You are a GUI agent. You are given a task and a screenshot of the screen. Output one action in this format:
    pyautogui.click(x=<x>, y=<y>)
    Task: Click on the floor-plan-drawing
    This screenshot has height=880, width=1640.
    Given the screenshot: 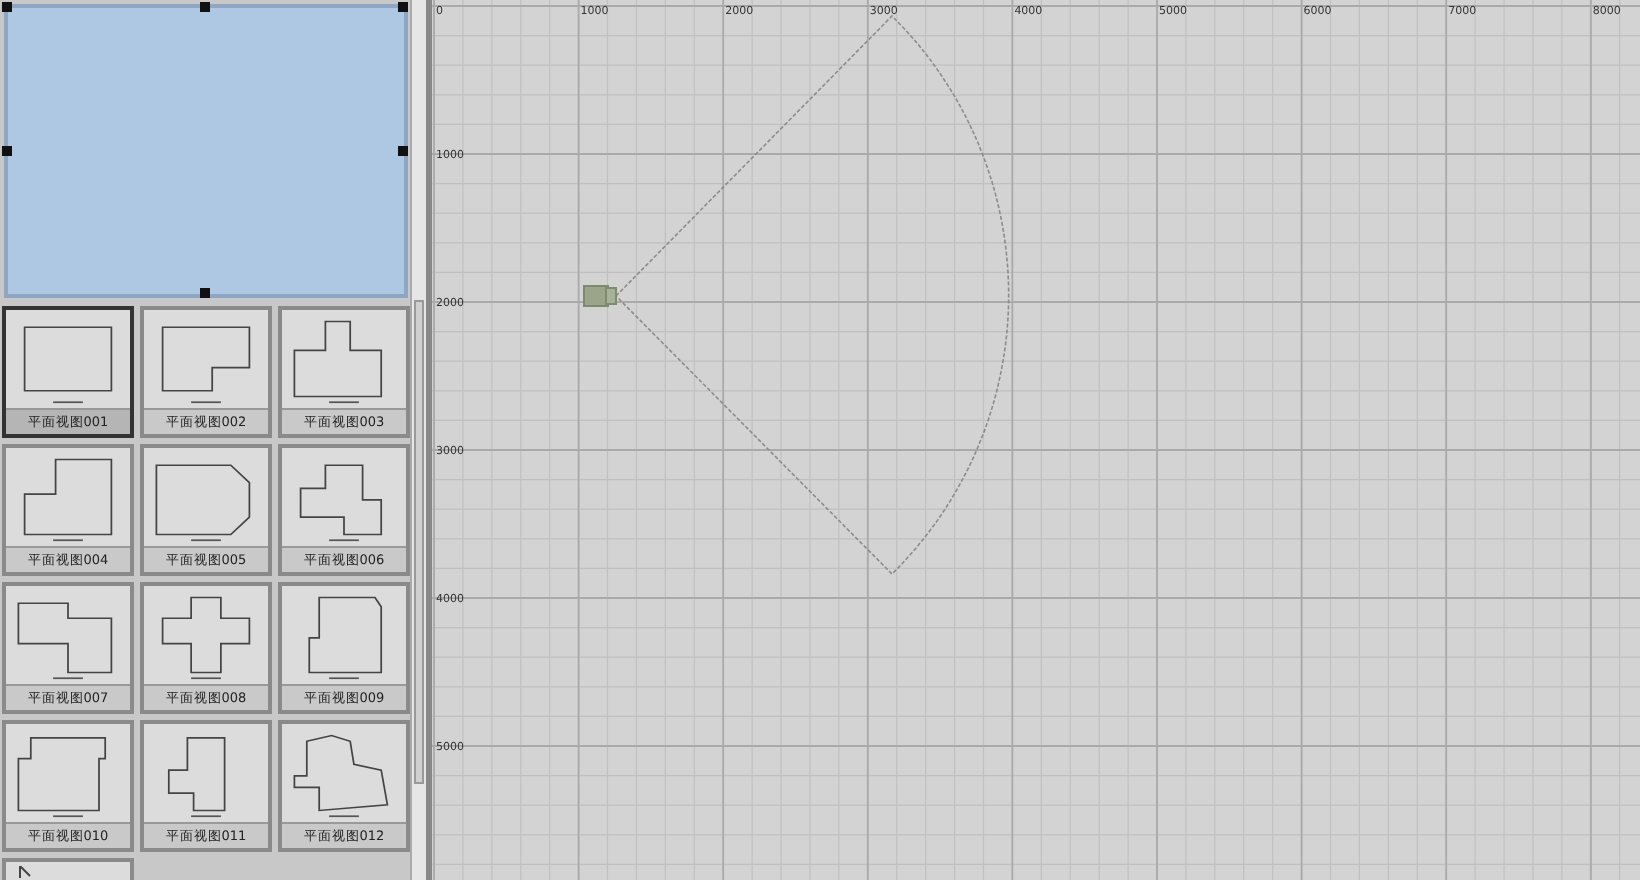 What is the action you would take?
    pyautogui.click(x=25, y=872)
    